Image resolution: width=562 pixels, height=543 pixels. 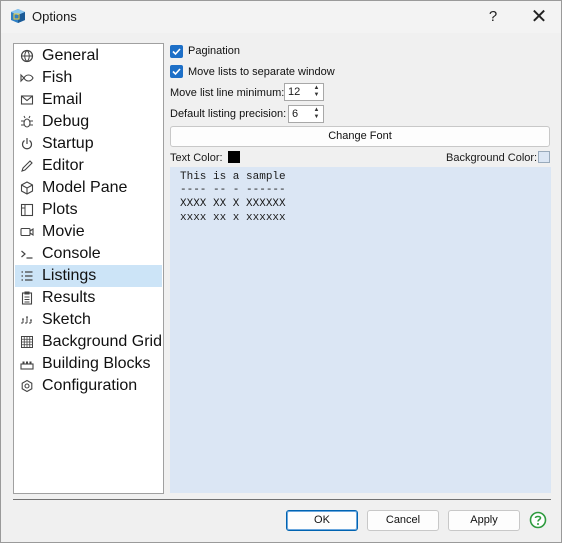 I want to click on sidebar-item-label: Listings, so click(x=69, y=275).